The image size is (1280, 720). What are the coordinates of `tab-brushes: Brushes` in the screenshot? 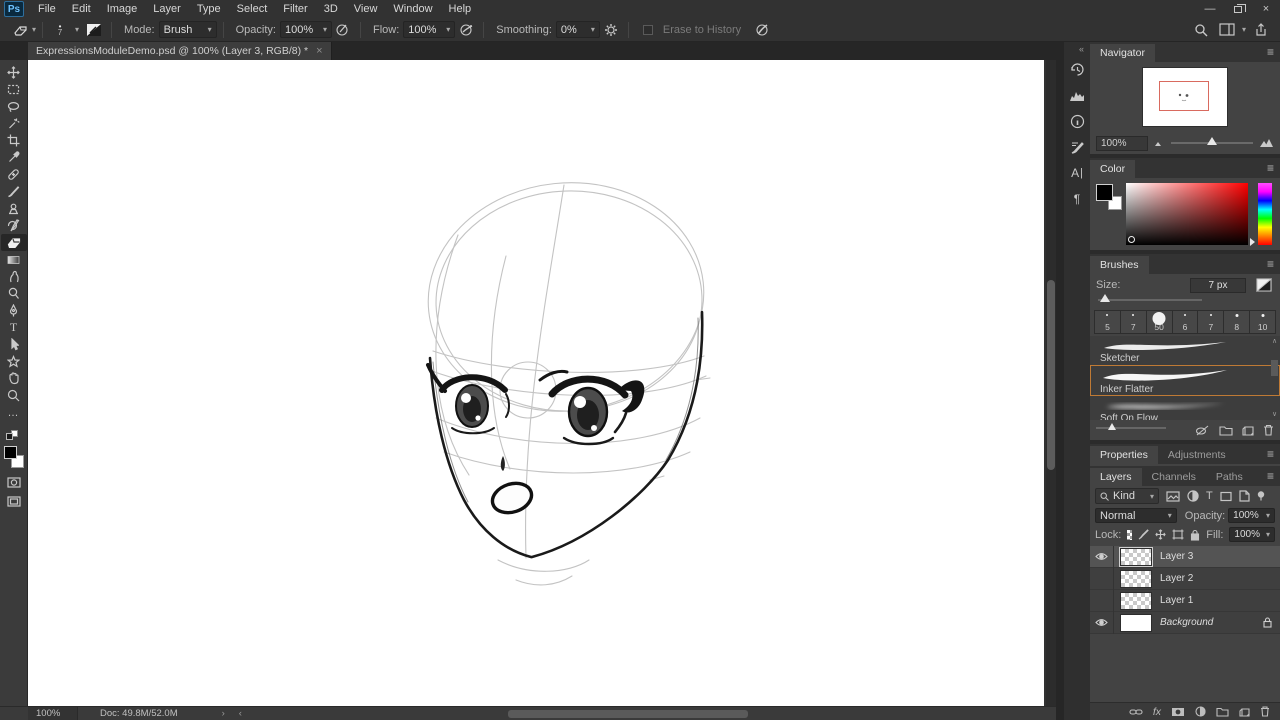 It's located at (1119, 265).